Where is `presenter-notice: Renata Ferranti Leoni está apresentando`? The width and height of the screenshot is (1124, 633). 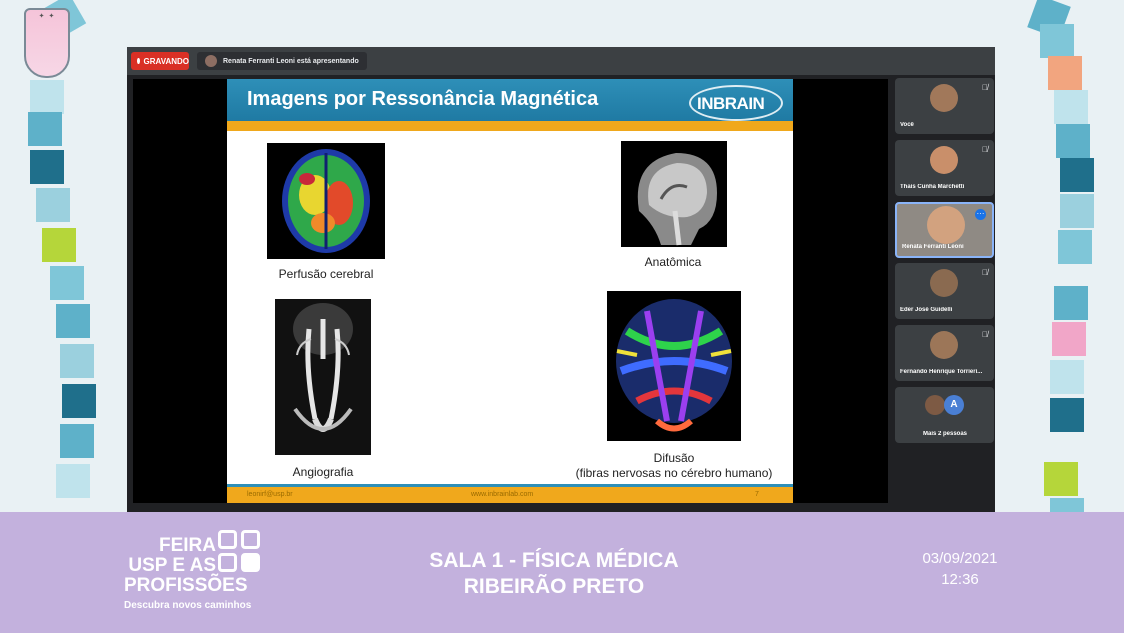 presenter-notice: Renata Ferranti Leoni está apresentando is located at coordinates (282, 61).